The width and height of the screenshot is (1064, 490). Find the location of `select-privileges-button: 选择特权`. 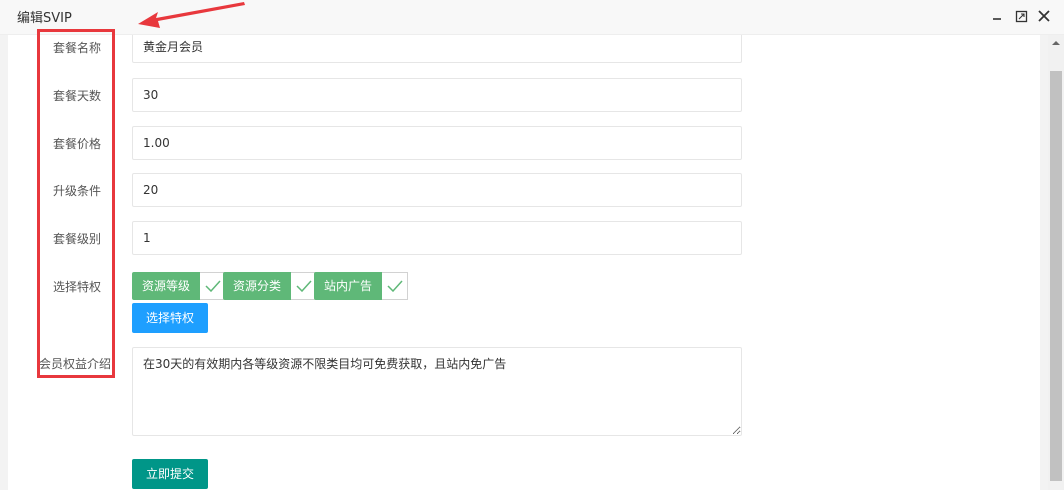

select-privileges-button: 选择特权 is located at coordinates (170, 318).